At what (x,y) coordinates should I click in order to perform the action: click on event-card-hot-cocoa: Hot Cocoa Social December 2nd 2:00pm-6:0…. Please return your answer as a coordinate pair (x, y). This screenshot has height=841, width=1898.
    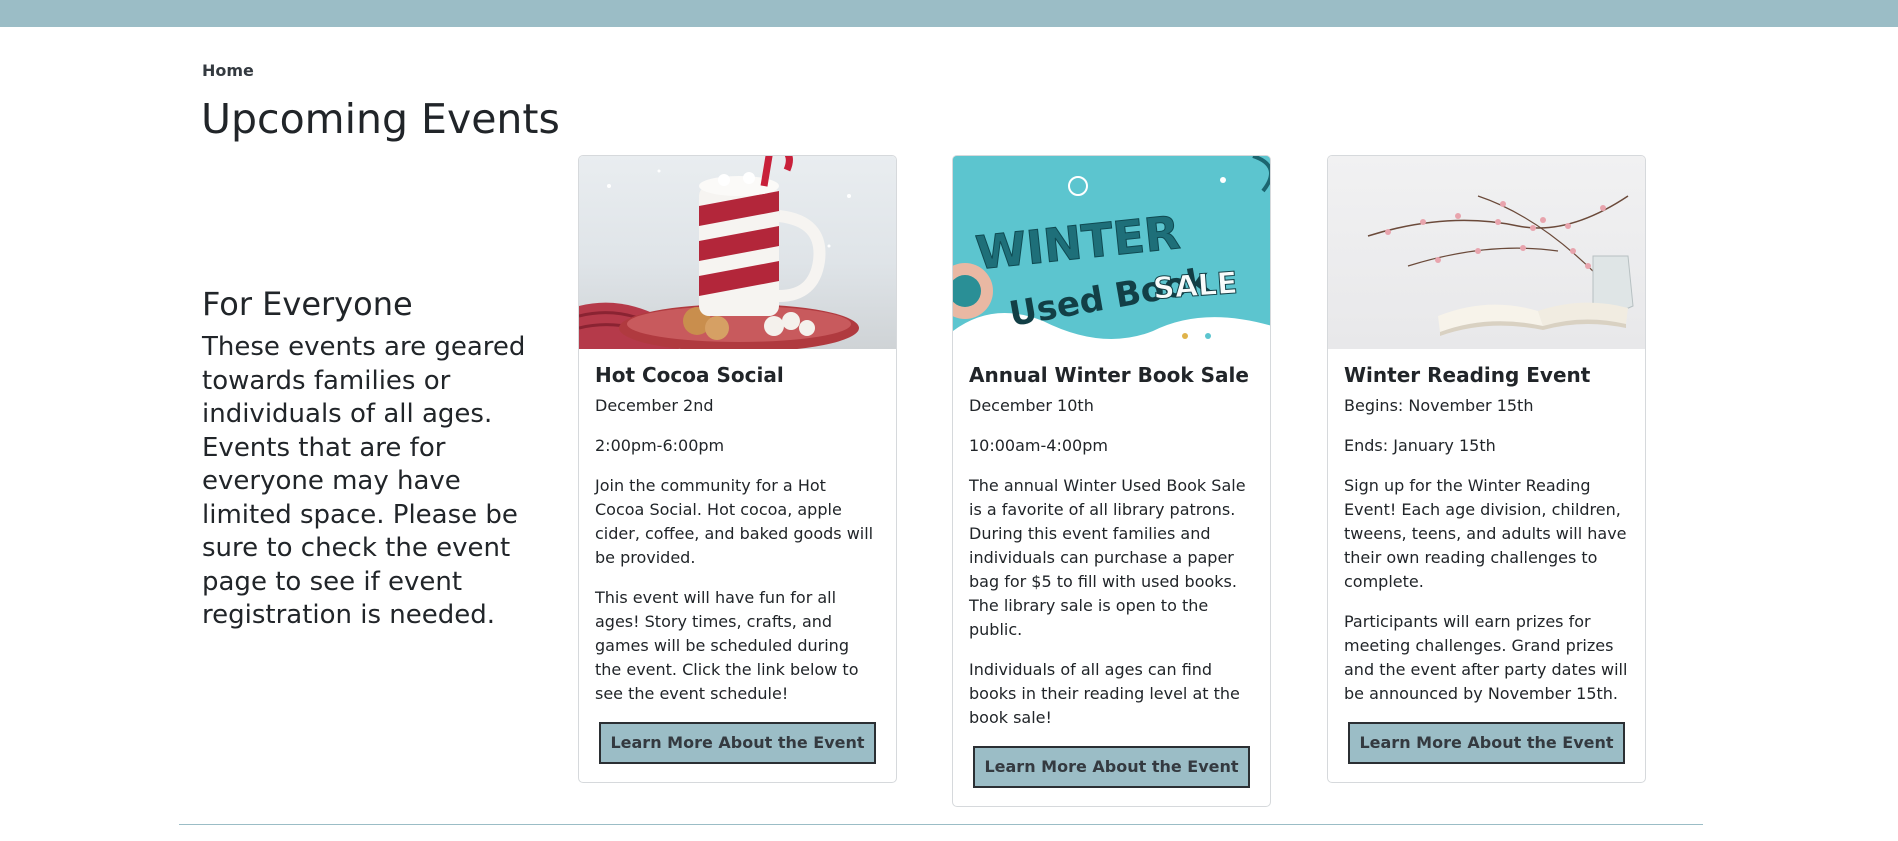
    Looking at the image, I should click on (737, 469).